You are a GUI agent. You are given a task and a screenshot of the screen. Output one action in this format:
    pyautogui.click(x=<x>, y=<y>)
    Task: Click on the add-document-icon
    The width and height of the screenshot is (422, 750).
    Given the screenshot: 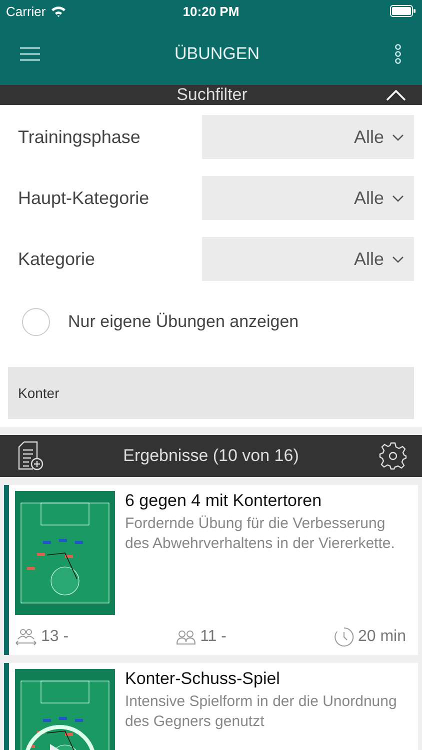 What is the action you would take?
    pyautogui.click(x=31, y=456)
    